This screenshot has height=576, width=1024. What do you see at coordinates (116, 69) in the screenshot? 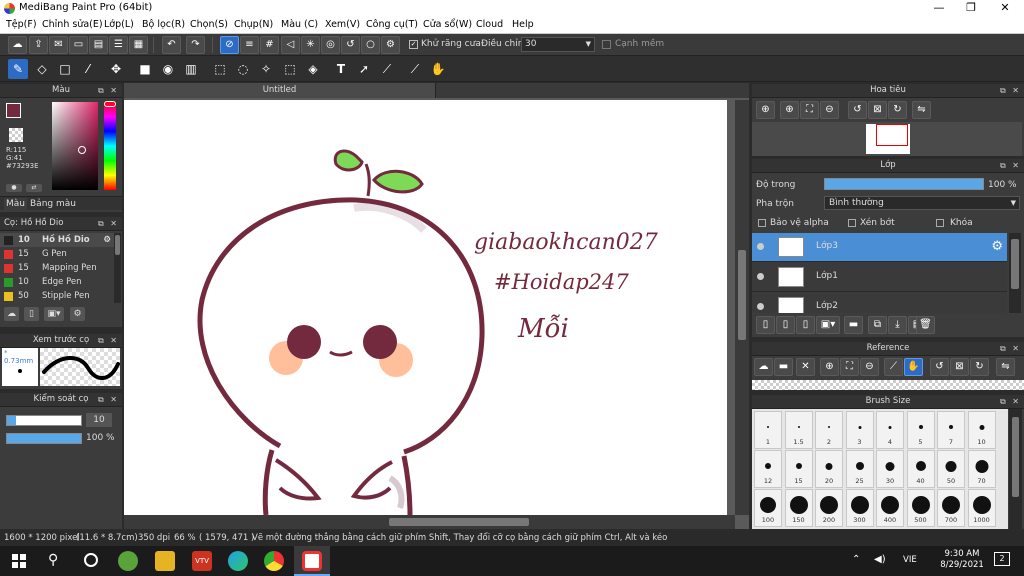
I see `move-tool-icon: ✥` at bounding box center [116, 69].